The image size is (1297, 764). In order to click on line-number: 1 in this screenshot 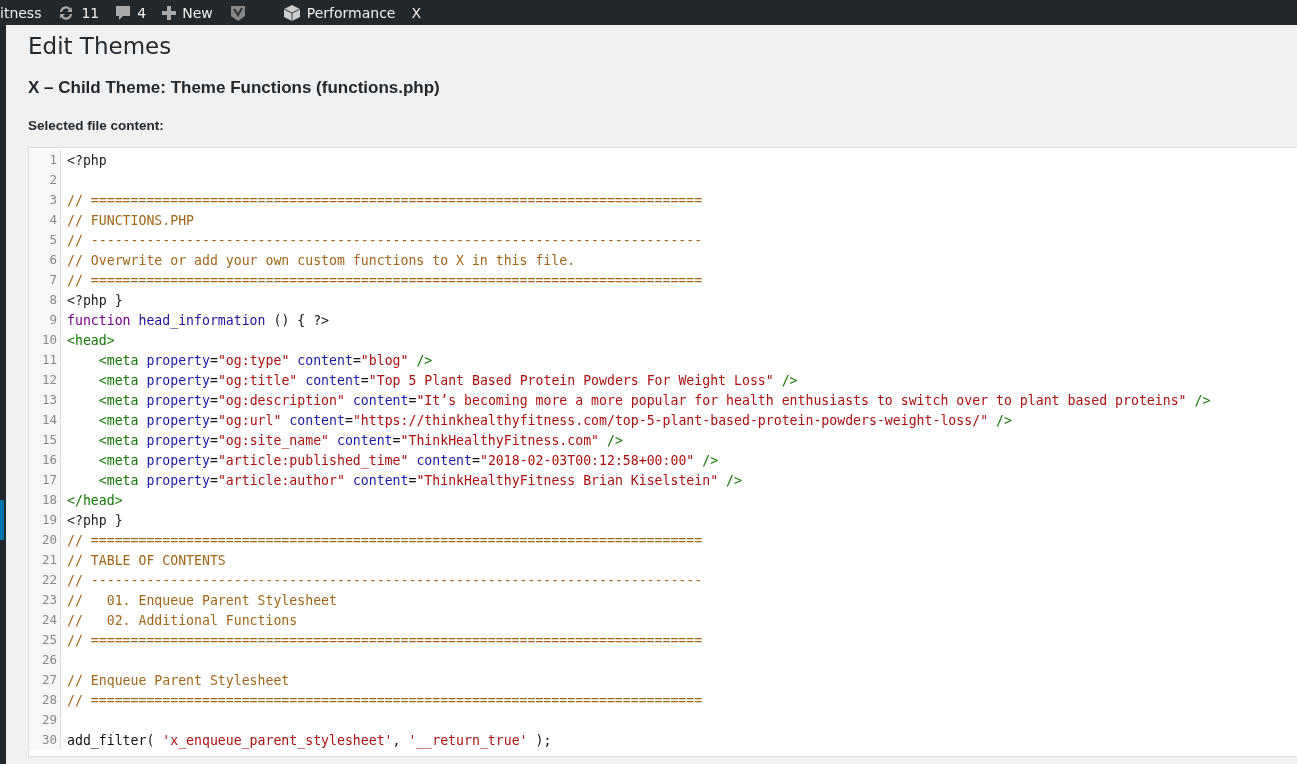, I will do `click(45, 160)`.